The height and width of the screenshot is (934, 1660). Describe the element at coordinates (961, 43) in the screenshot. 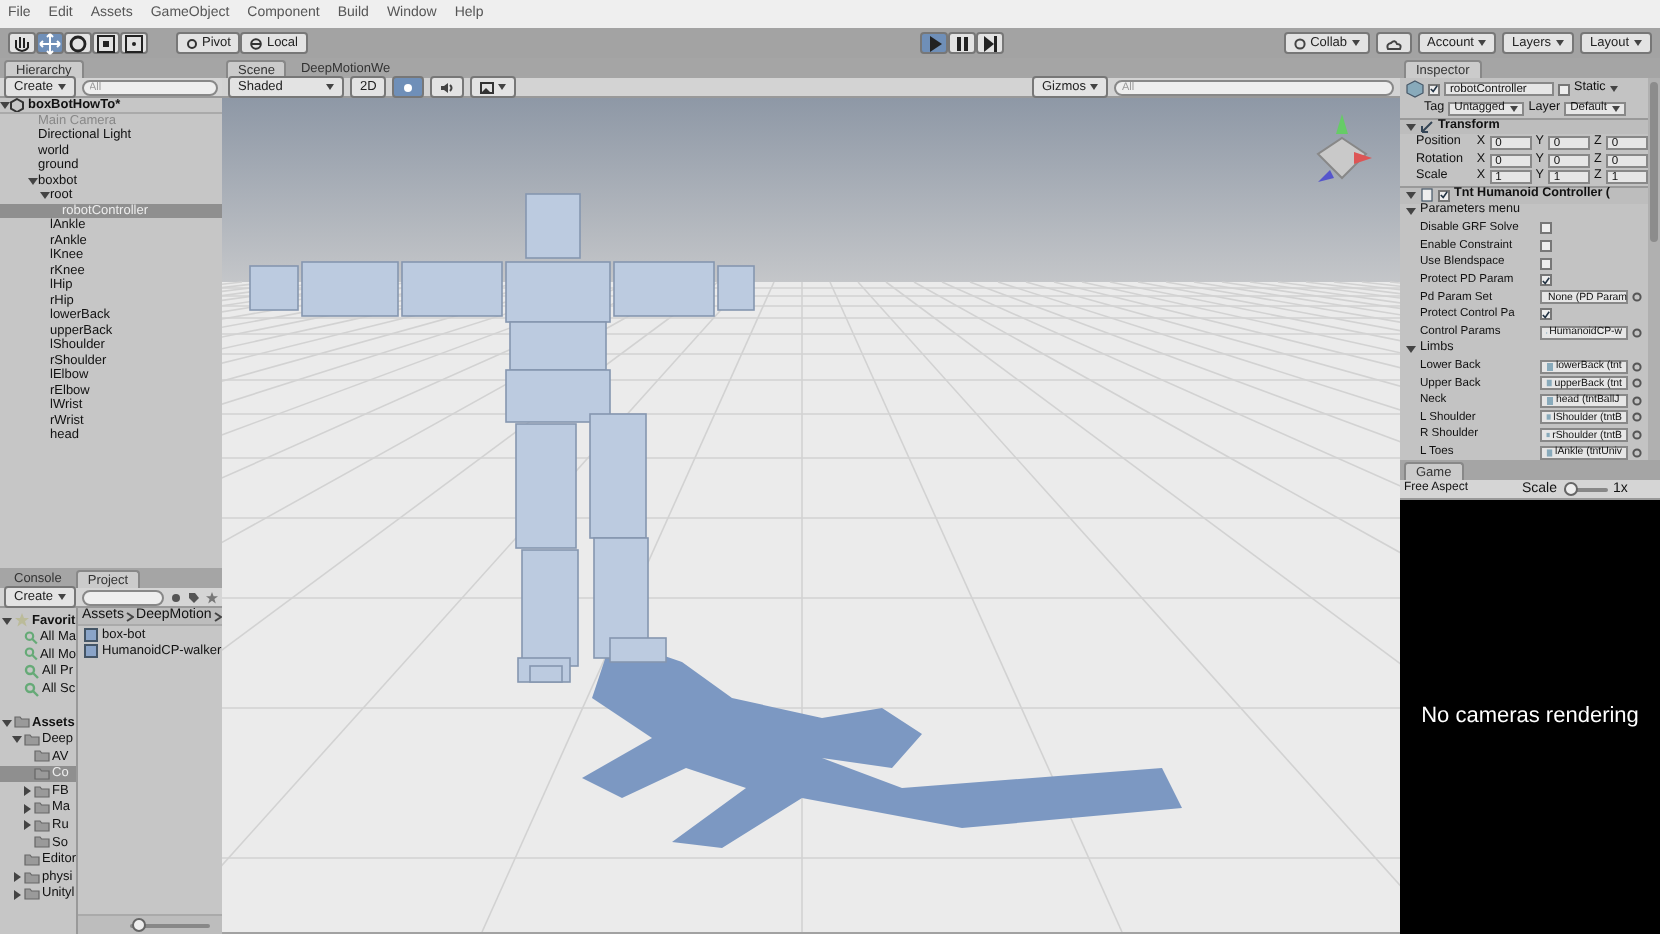

I see `pause-button` at that location.